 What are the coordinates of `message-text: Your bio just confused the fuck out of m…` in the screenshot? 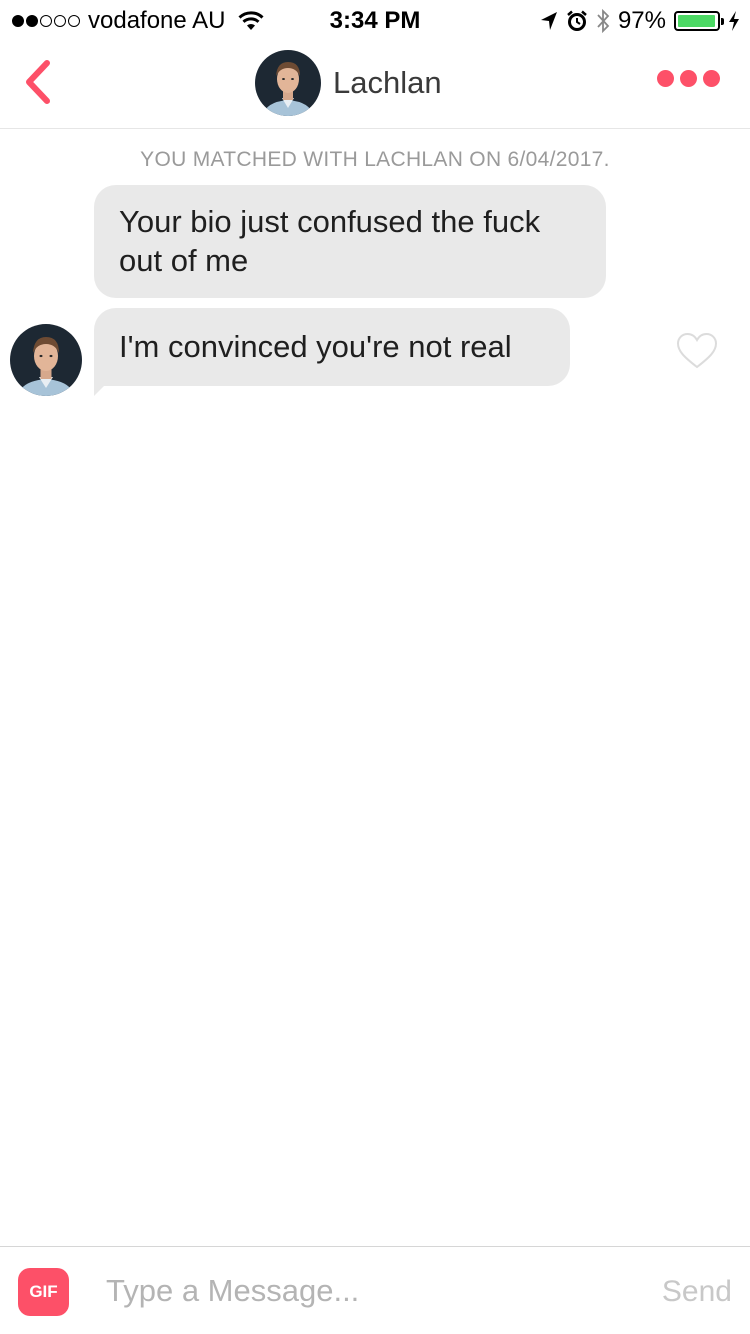 It's located at (330, 241).